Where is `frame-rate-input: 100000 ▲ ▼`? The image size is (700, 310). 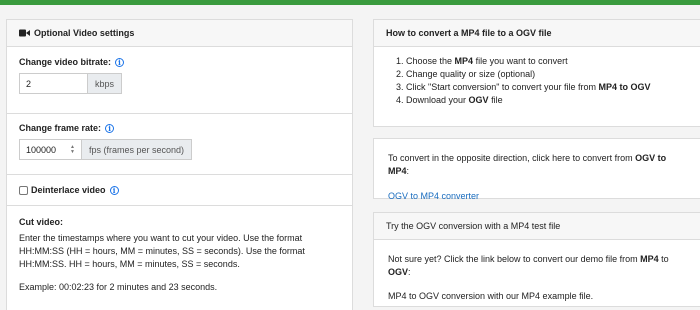 frame-rate-input: 100000 ▲ ▼ is located at coordinates (50, 149).